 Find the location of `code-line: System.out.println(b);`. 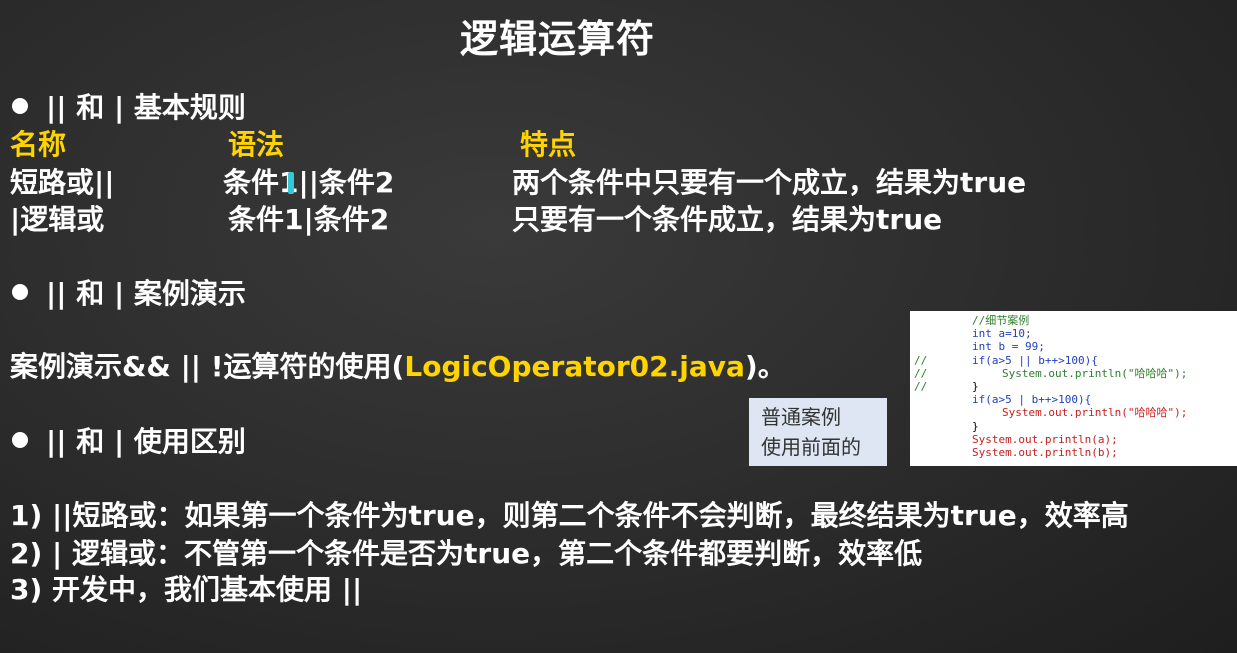

code-line: System.out.println(b); is located at coordinates (1045, 452).